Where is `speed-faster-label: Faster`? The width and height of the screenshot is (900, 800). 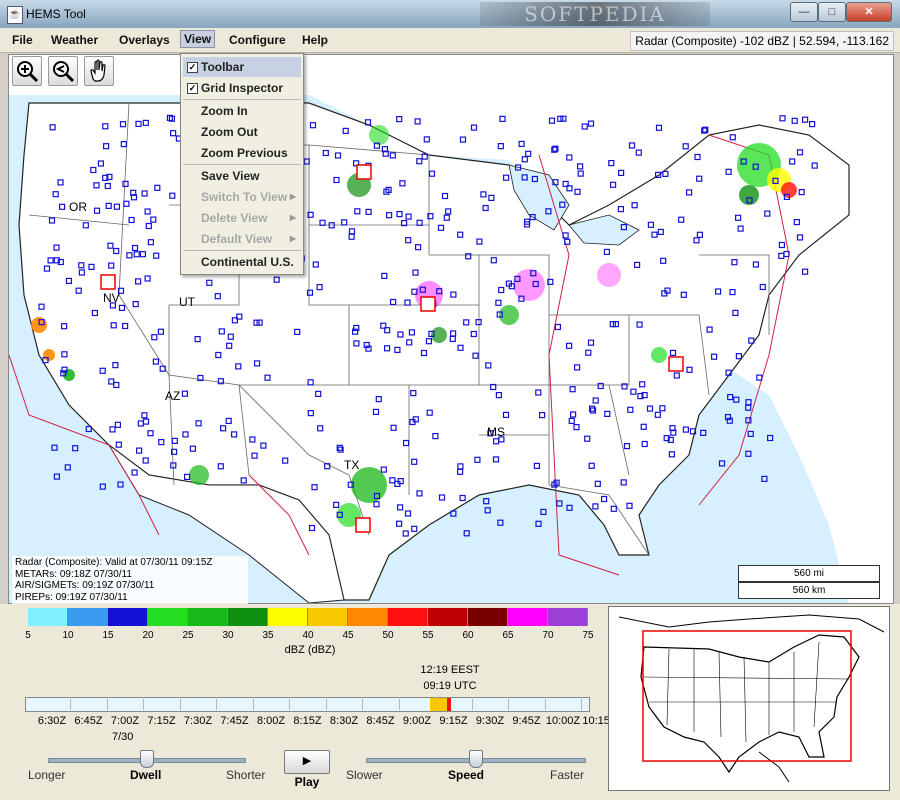 speed-faster-label: Faster is located at coordinates (567, 775).